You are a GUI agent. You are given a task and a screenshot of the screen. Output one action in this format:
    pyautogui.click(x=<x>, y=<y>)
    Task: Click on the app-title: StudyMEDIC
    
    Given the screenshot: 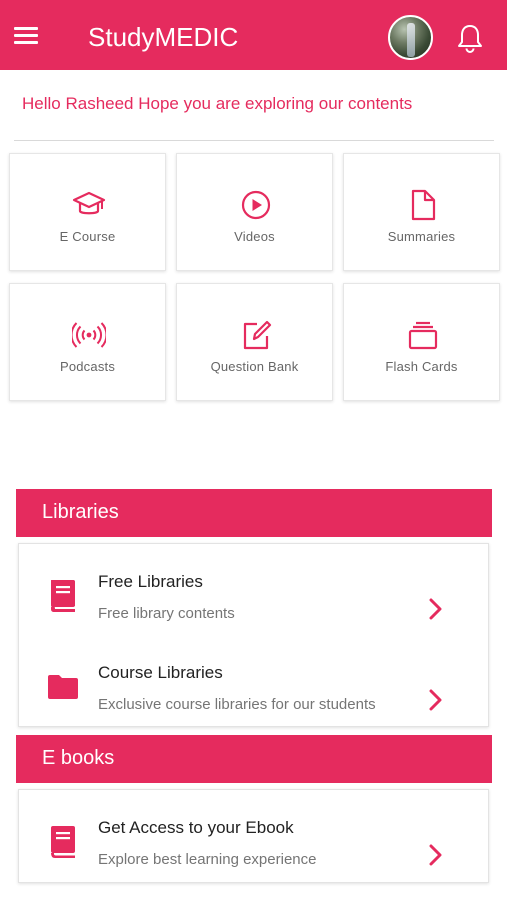 What is the action you would take?
    pyautogui.click(x=163, y=37)
    